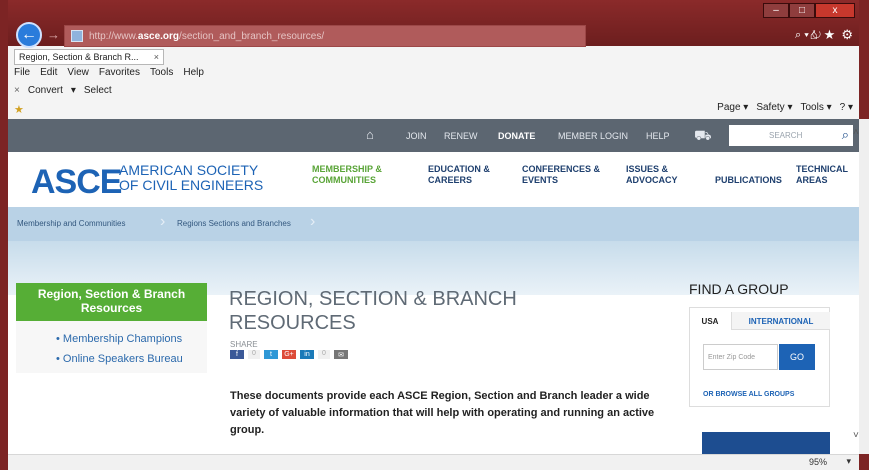  I want to click on right-command-bar: Page ▾ Safety ▾ Tools ▾ ? ▾, so click(785, 107).